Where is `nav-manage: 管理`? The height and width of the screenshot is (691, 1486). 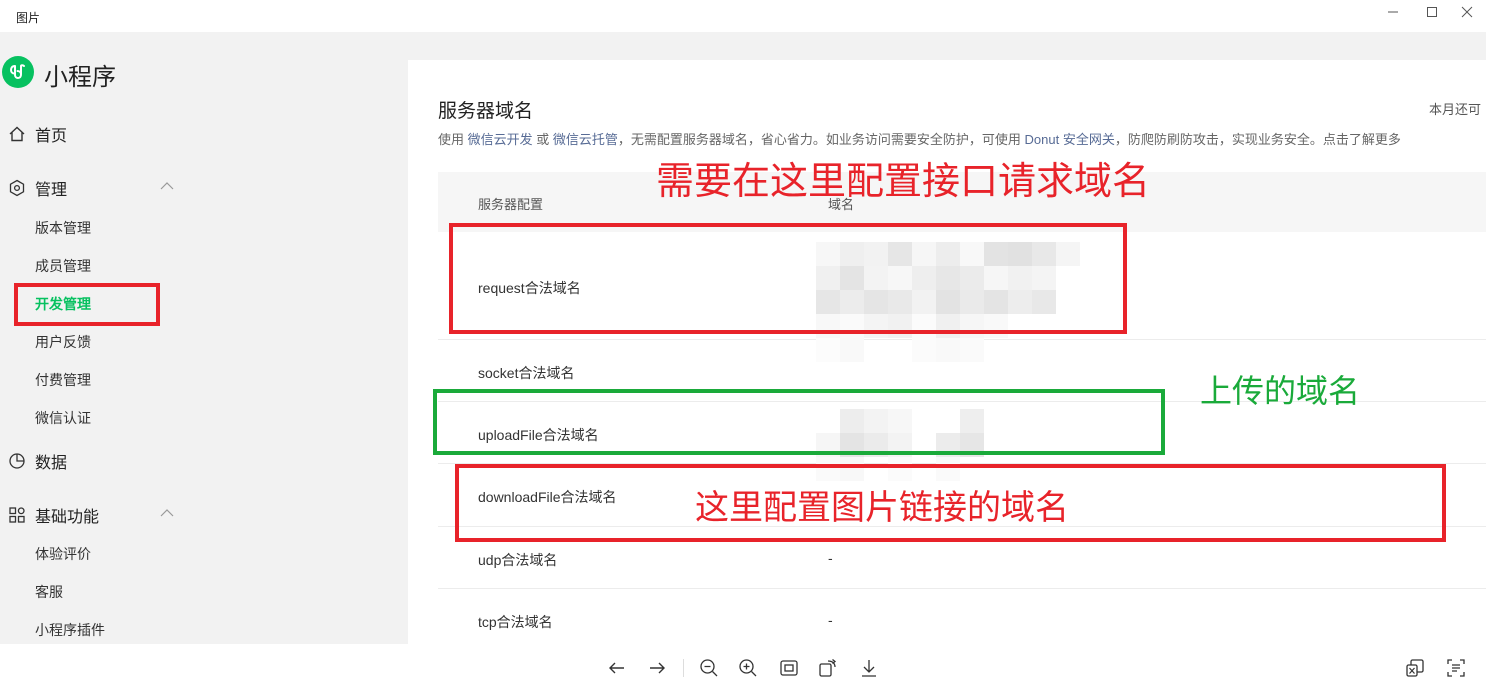 nav-manage: 管理 is located at coordinates (37, 188).